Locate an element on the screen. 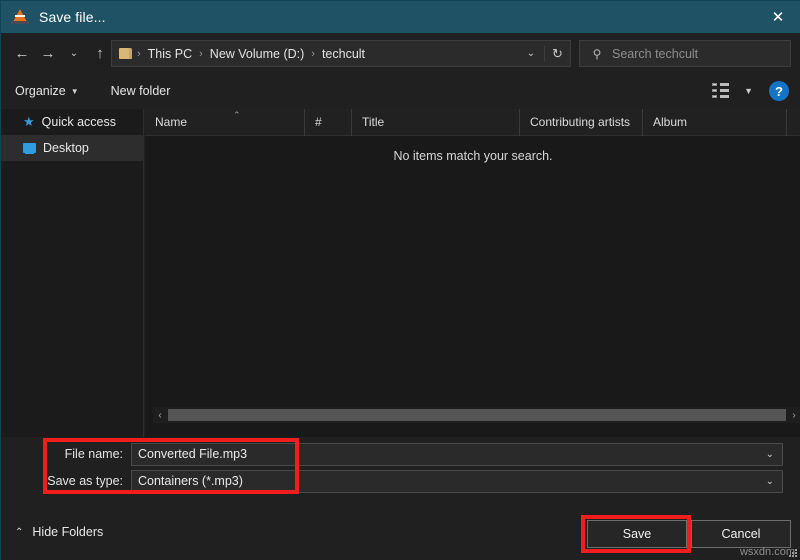 The width and height of the screenshot is (800, 560). column-header-name: Name ⌃ is located at coordinates (225, 122).